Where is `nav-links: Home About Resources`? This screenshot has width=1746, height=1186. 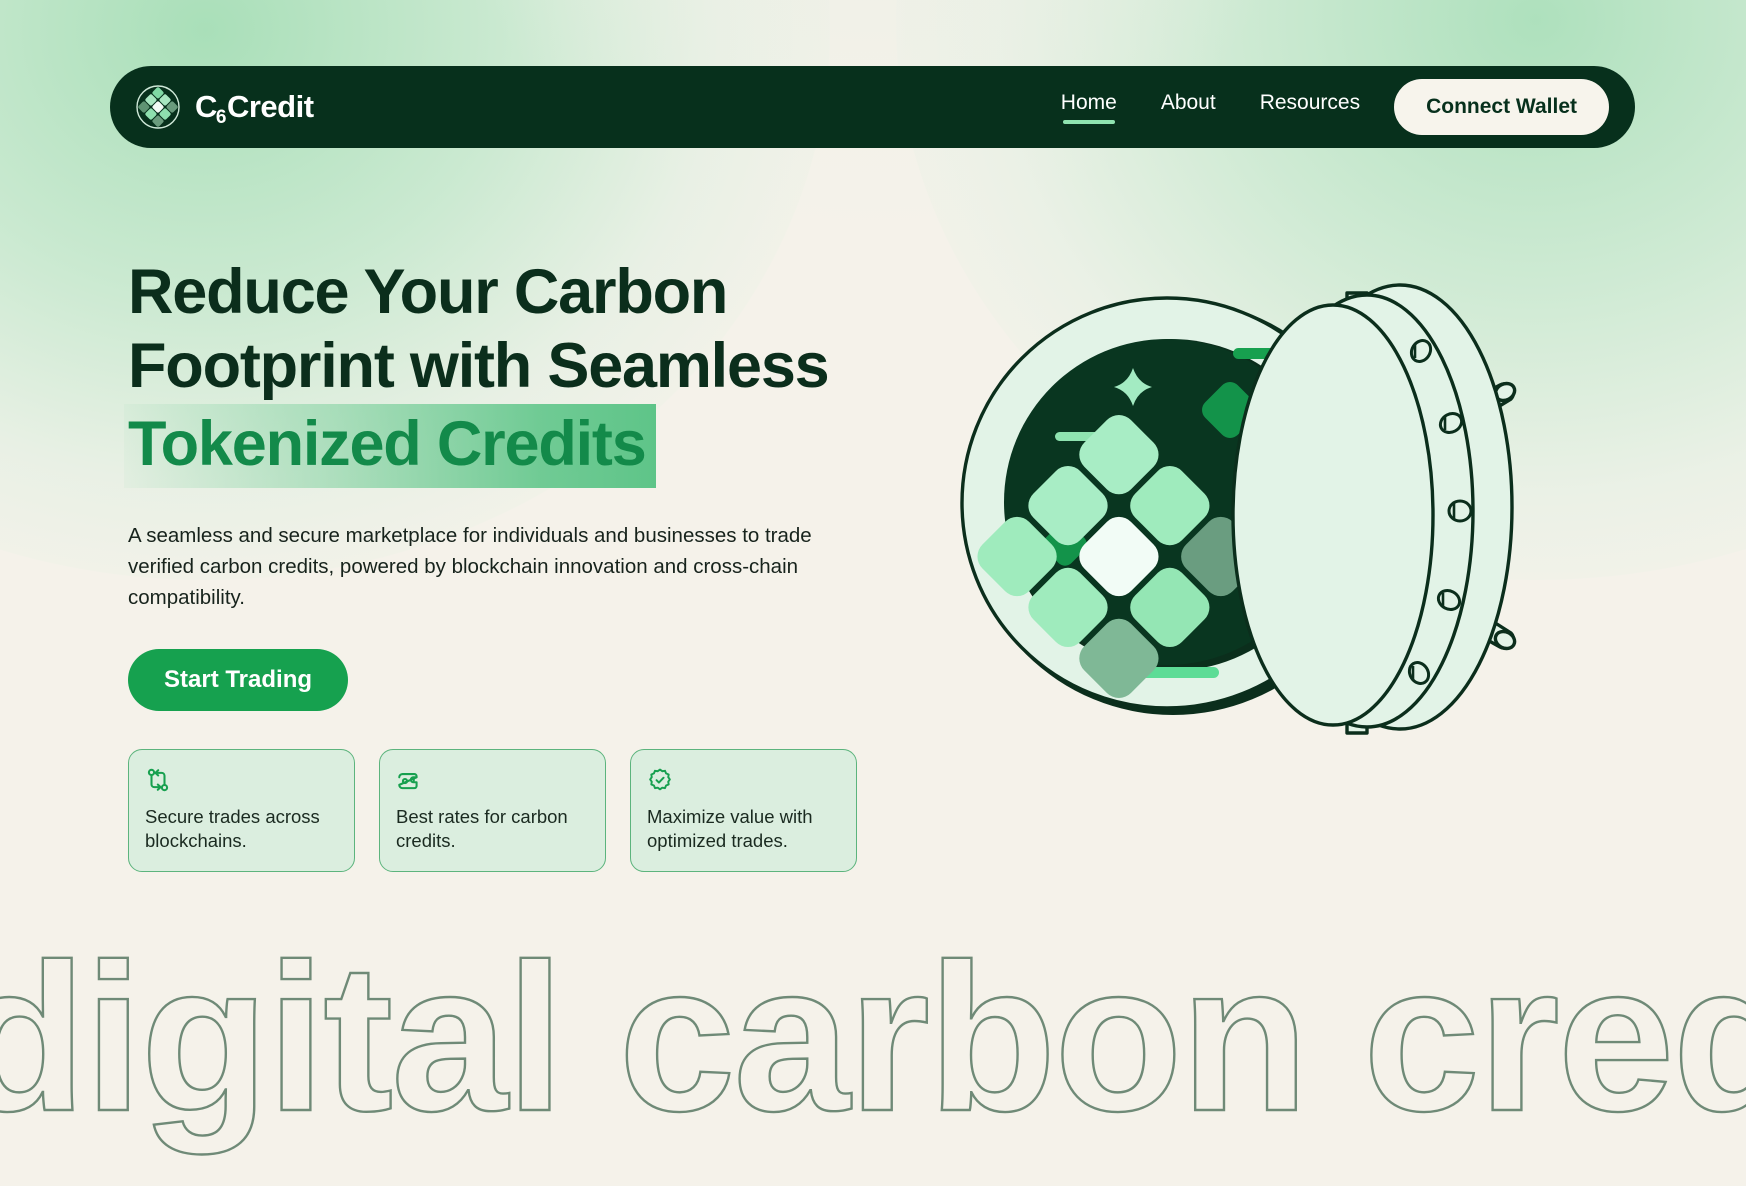 nav-links: Home About Resources is located at coordinates (1210, 107).